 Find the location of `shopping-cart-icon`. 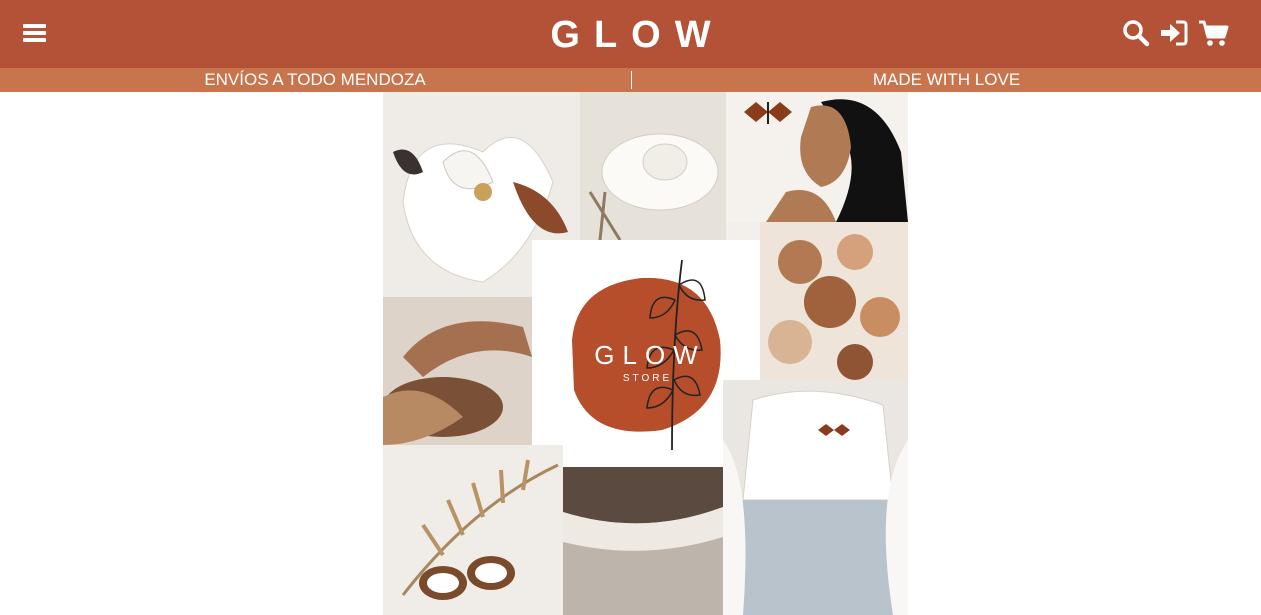

shopping-cart-icon is located at coordinates (1214, 33).